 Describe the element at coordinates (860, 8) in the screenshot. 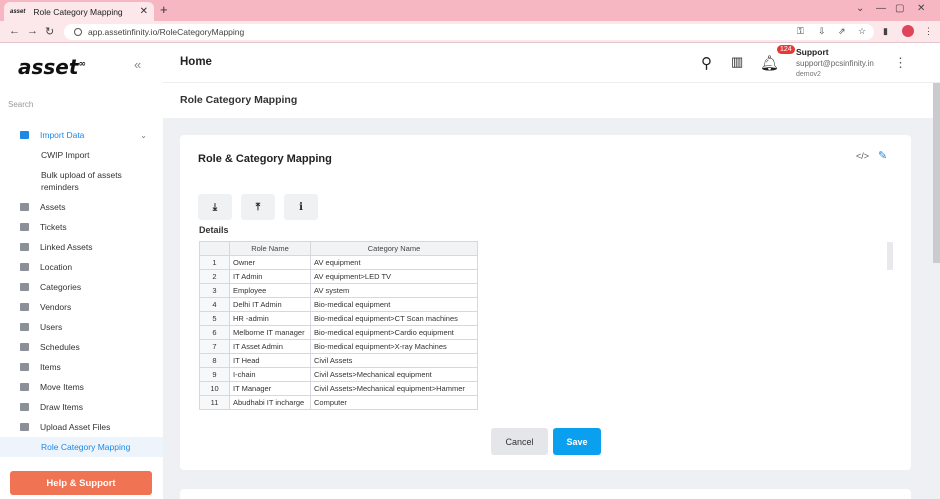

I see `chevron-down-icon: ⌄` at that location.